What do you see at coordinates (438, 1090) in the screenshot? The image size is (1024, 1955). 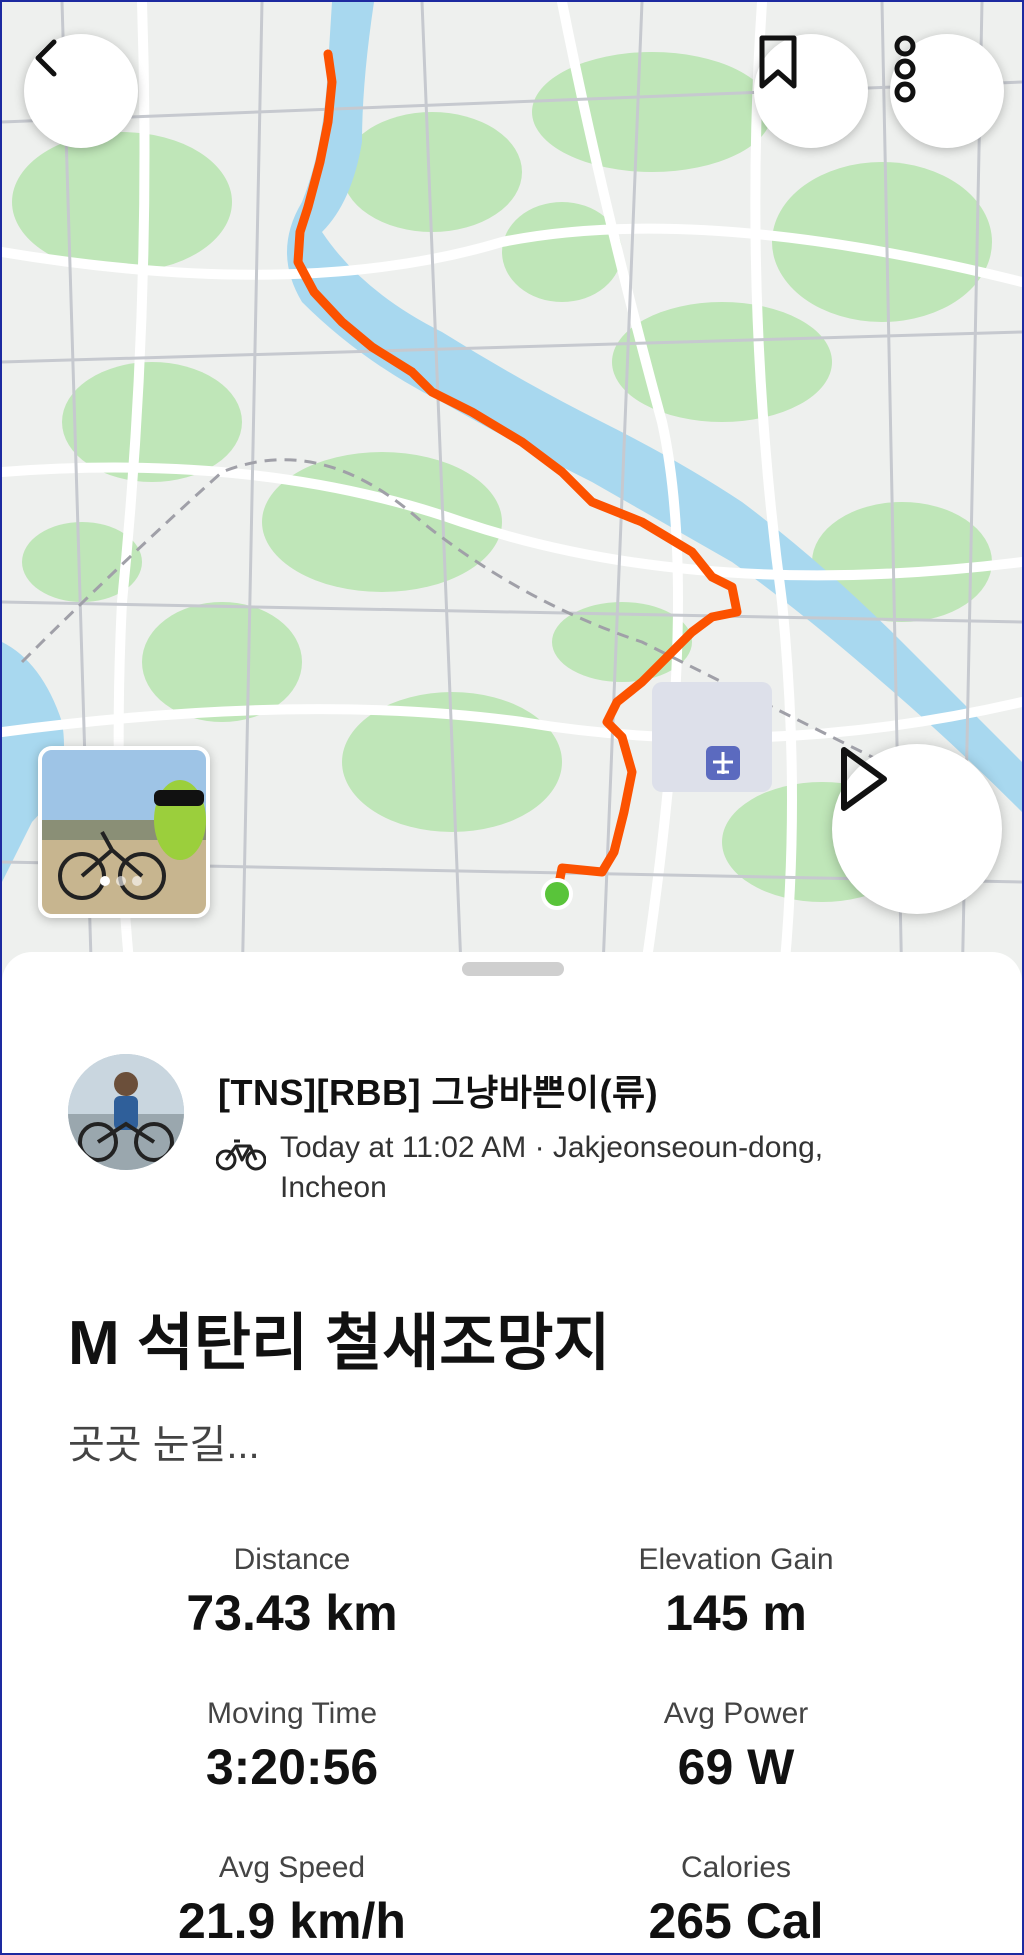 I see `athlete-name: [TNS][RBB] 그냥바쁜이(류)` at bounding box center [438, 1090].